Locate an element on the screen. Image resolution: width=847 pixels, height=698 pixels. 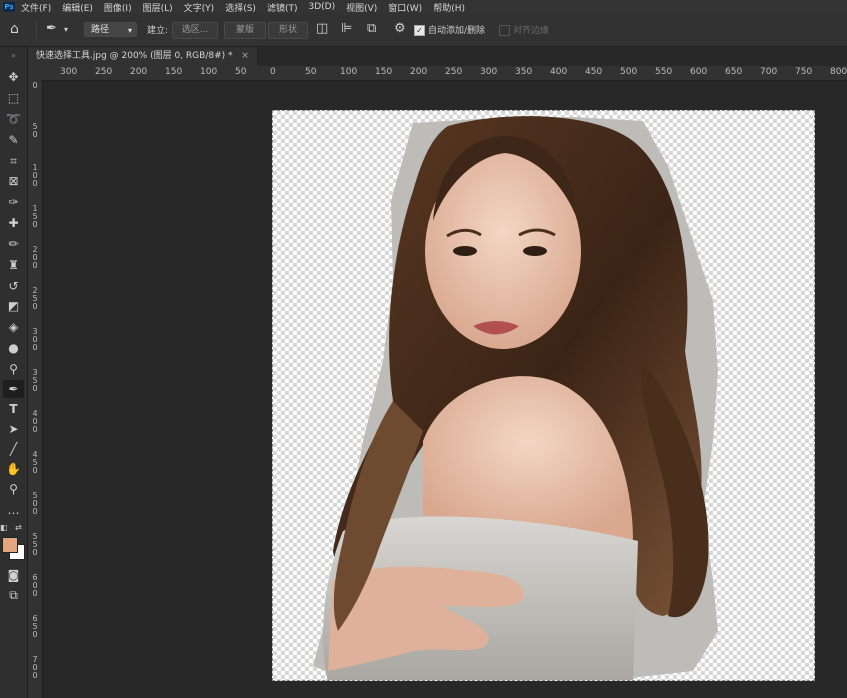
make-mask-button: 蒙版 is located at coordinates (245, 30).